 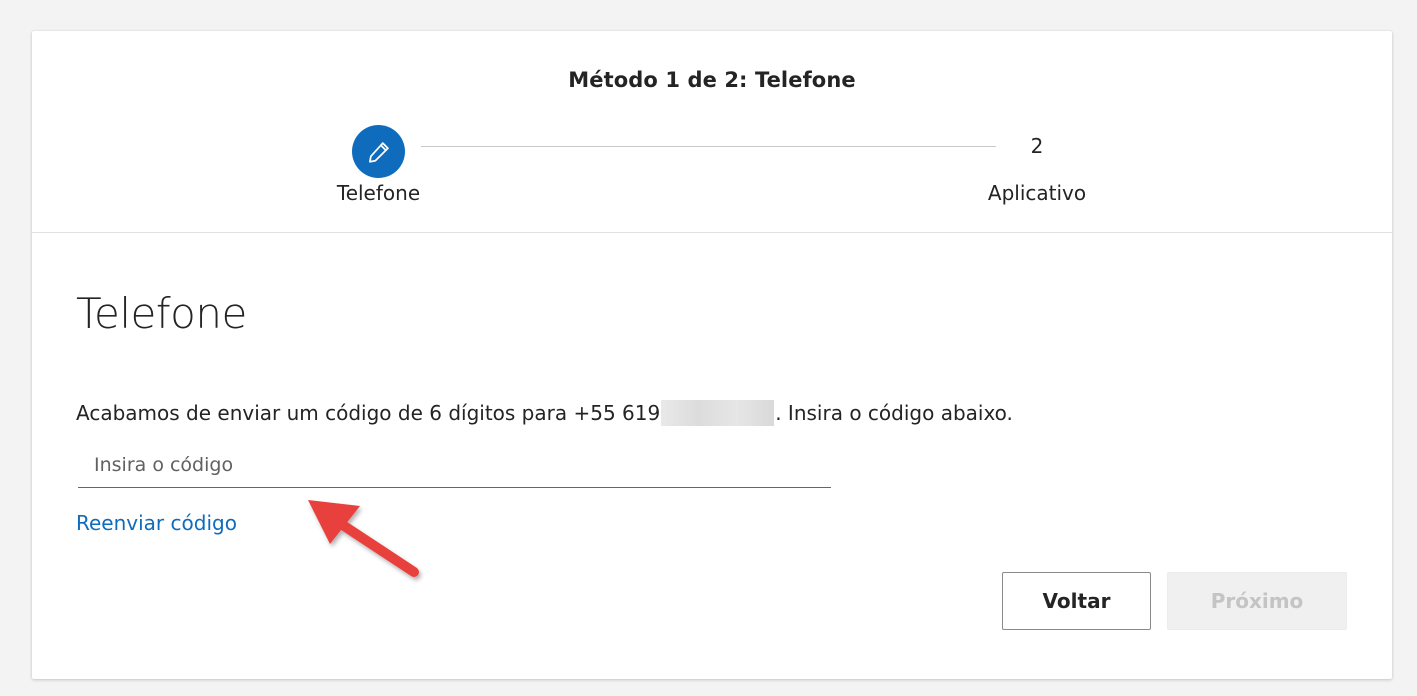 I want to click on back-button: Voltar, so click(x=1076, y=601).